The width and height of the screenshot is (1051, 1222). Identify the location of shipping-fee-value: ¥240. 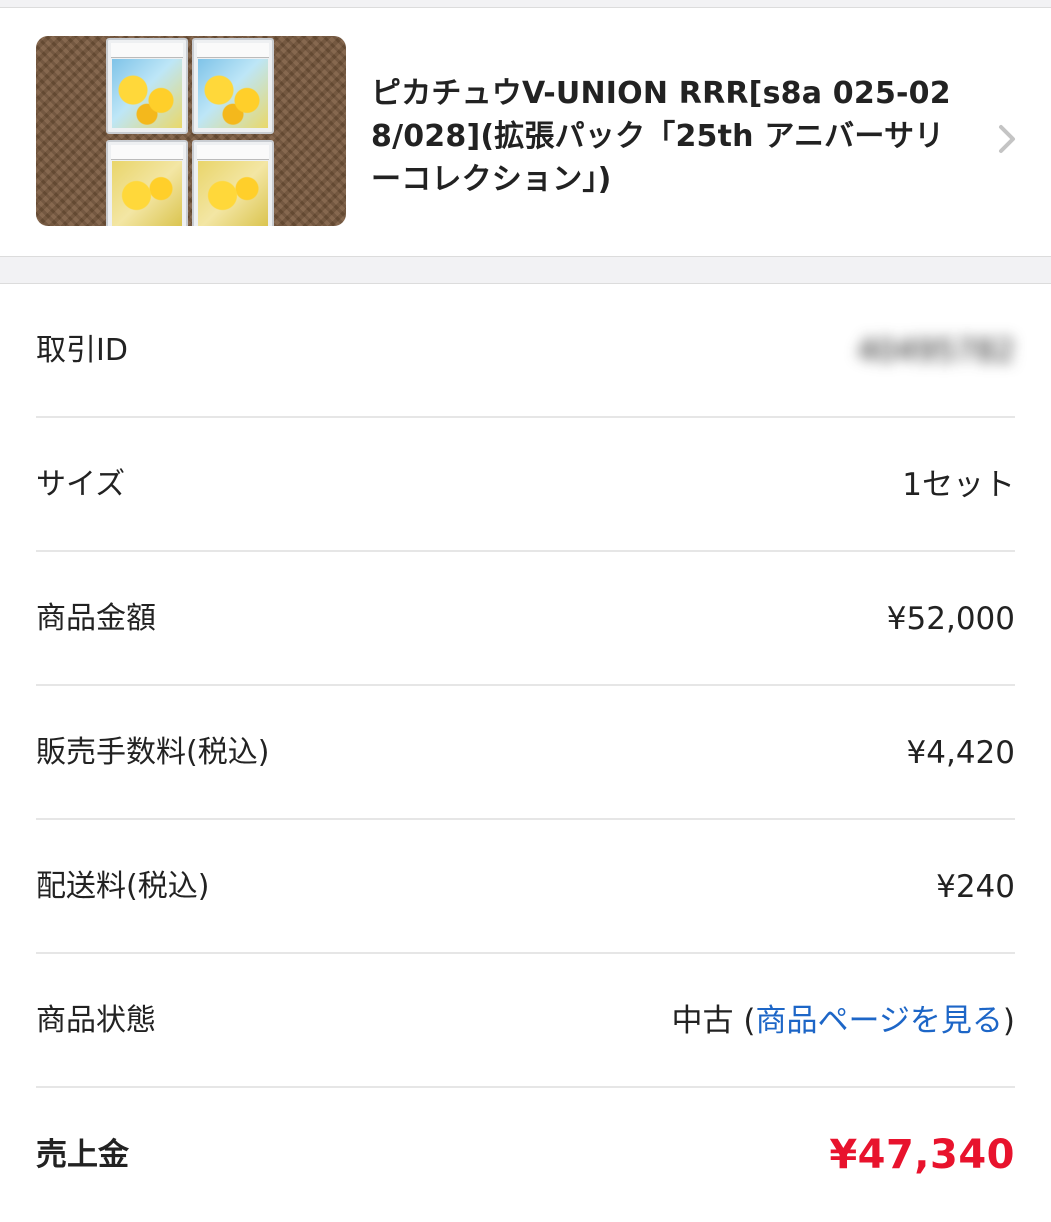
(975, 887).